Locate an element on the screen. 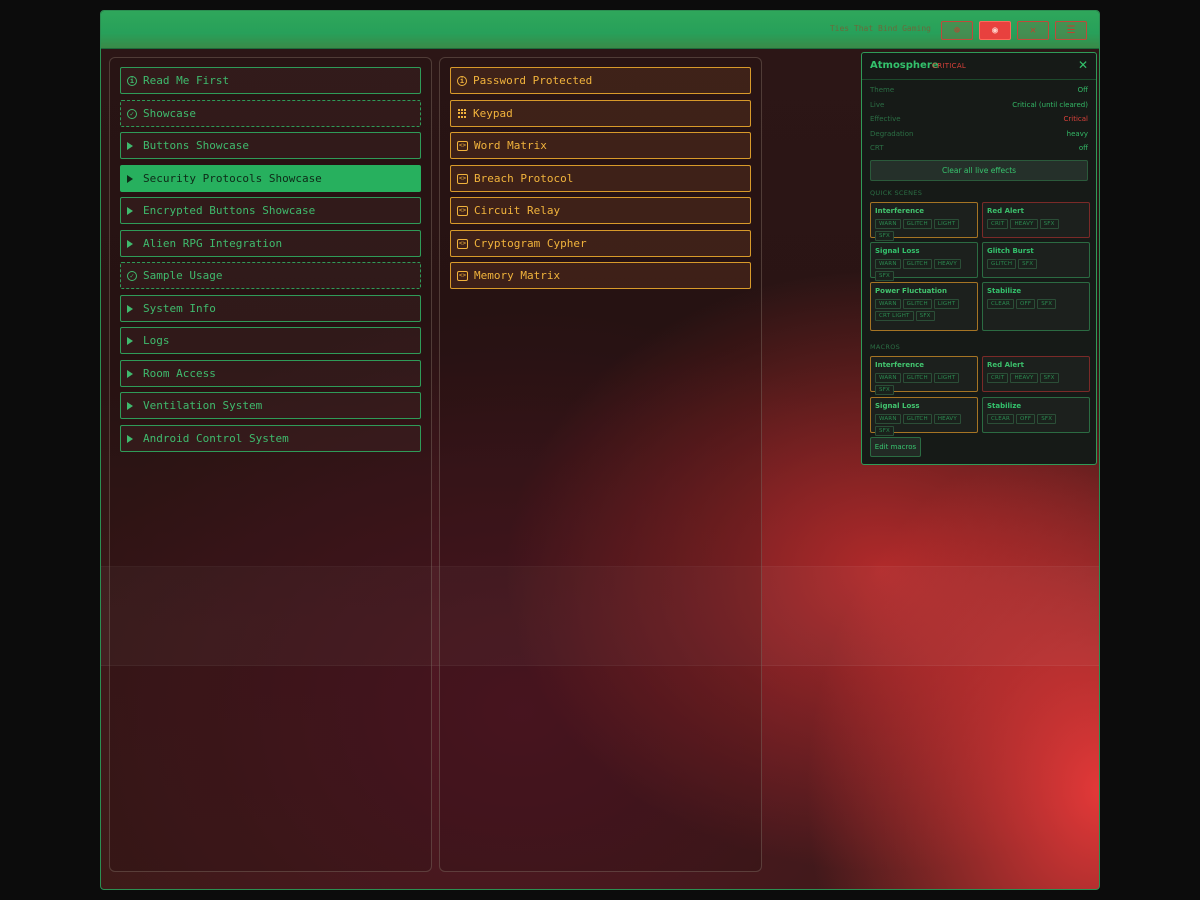  row-theme: Theme Off is located at coordinates (979, 90).